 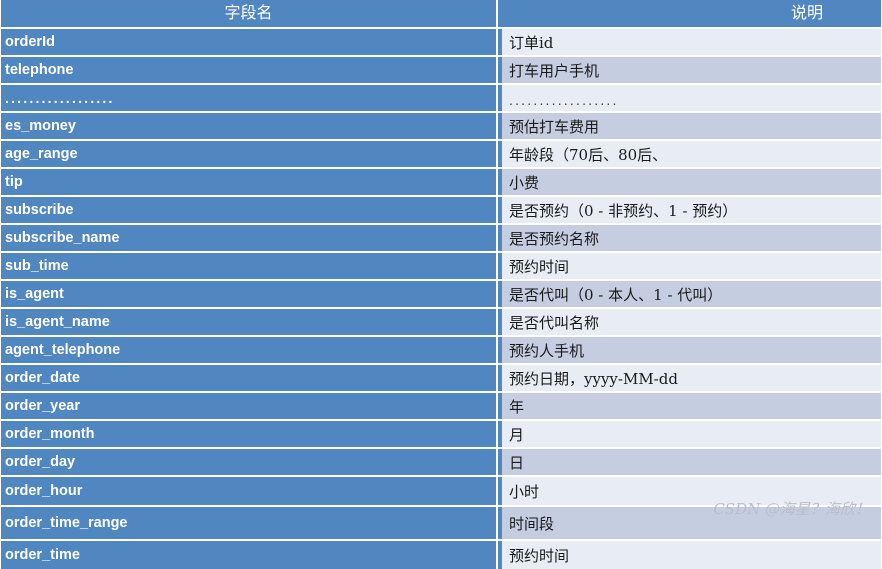 I want to click on cell-field-name: is_agent_name, so click(x=248, y=322).